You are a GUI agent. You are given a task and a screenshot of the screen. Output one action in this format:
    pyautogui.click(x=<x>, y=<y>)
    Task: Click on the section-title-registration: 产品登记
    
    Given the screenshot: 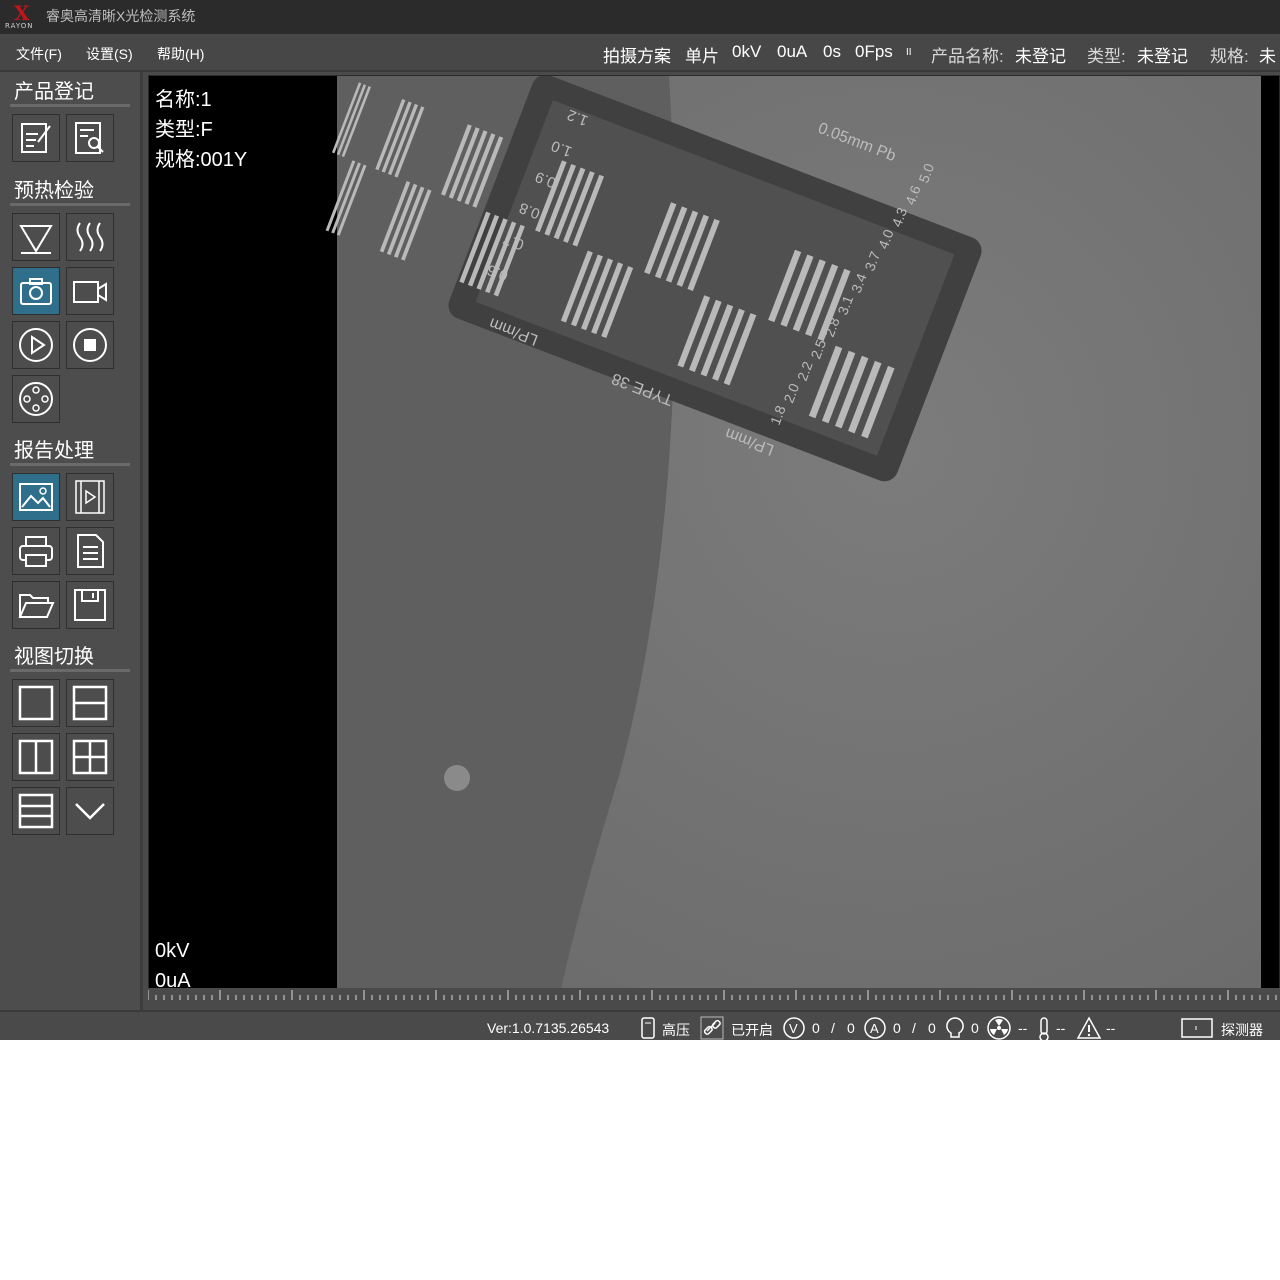 What is the action you would take?
    pyautogui.click(x=54, y=92)
    